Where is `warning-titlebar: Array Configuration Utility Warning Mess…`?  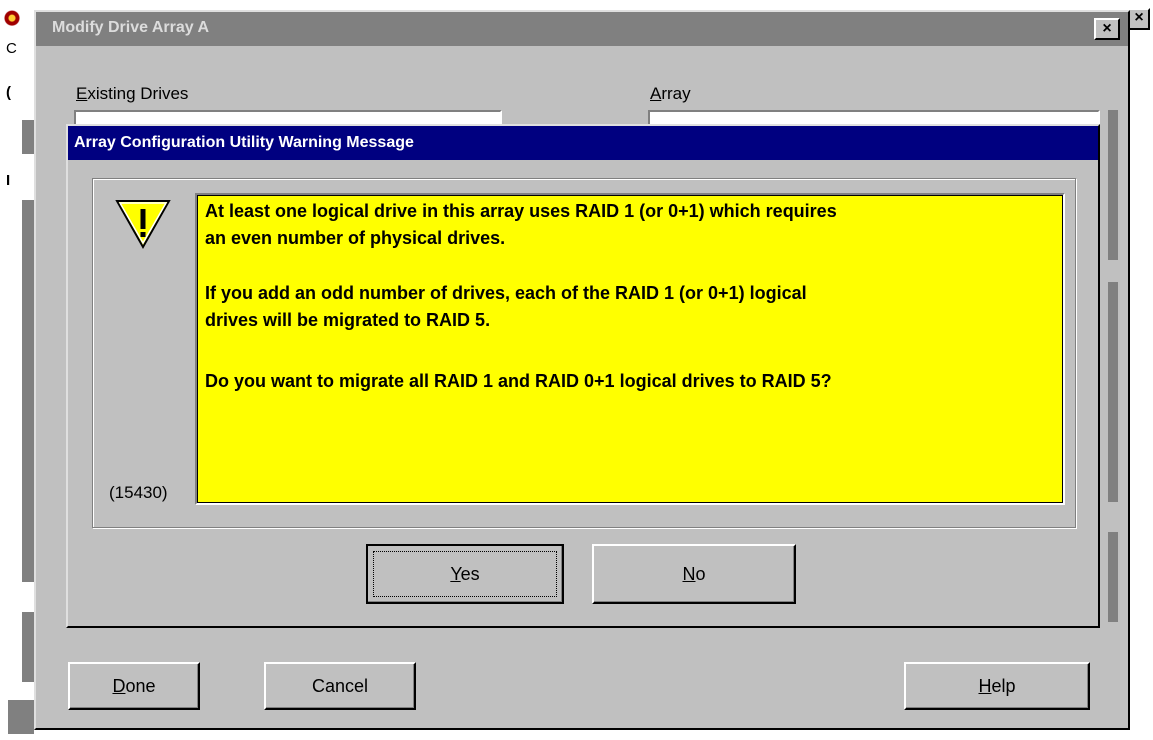 warning-titlebar: Array Configuration Utility Warning Mess… is located at coordinates (583, 143).